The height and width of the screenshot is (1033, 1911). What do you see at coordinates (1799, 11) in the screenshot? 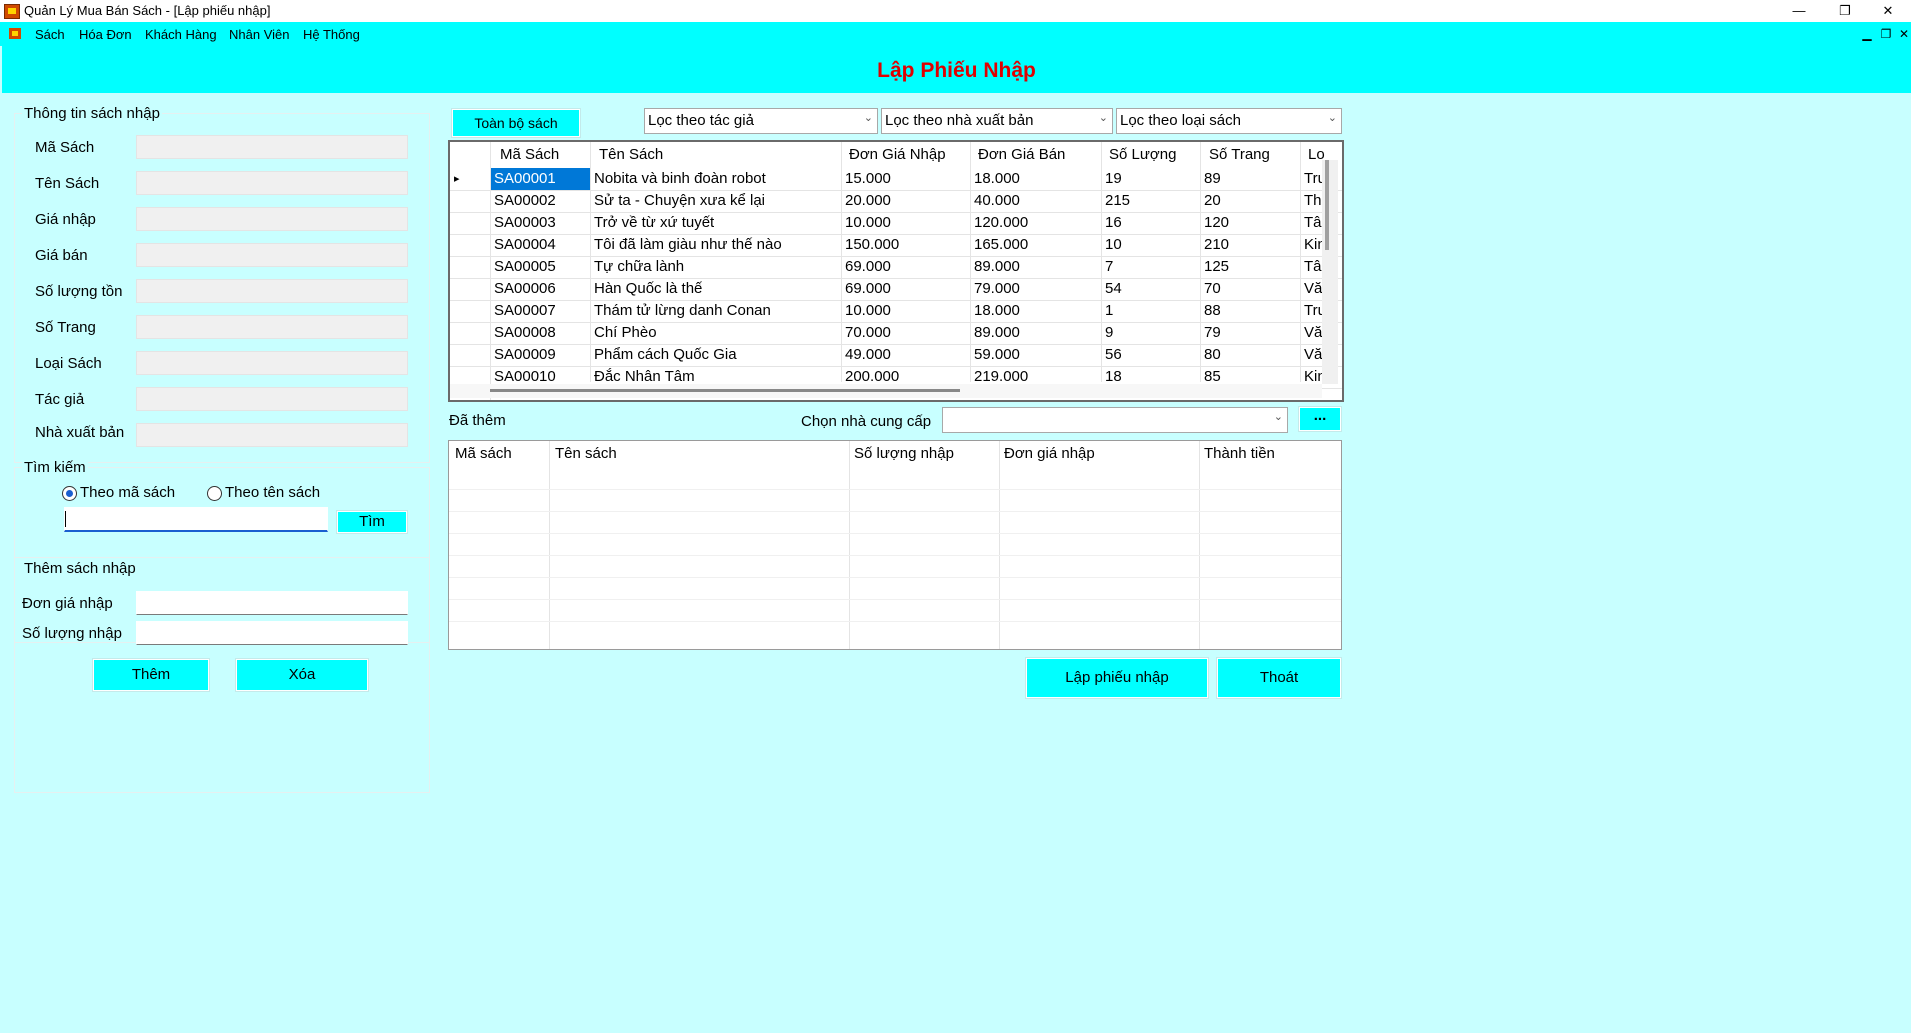
I see `minimize-button: —` at bounding box center [1799, 11].